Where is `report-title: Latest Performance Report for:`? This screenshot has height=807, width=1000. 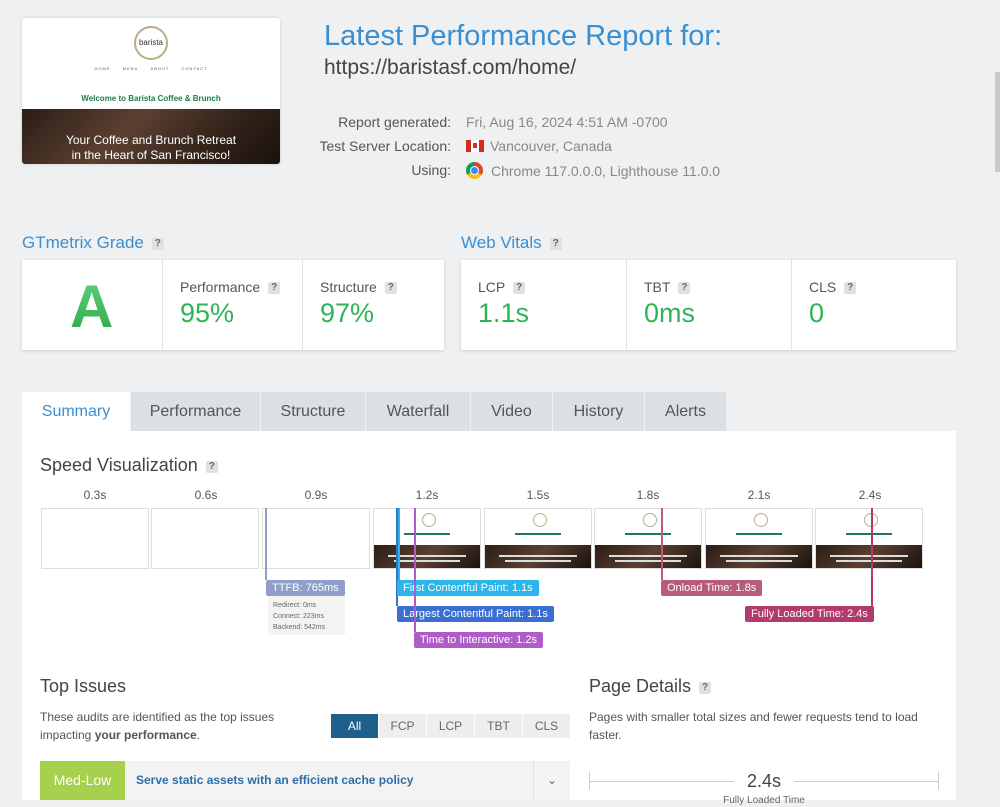 report-title: Latest Performance Report for: is located at coordinates (523, 36).